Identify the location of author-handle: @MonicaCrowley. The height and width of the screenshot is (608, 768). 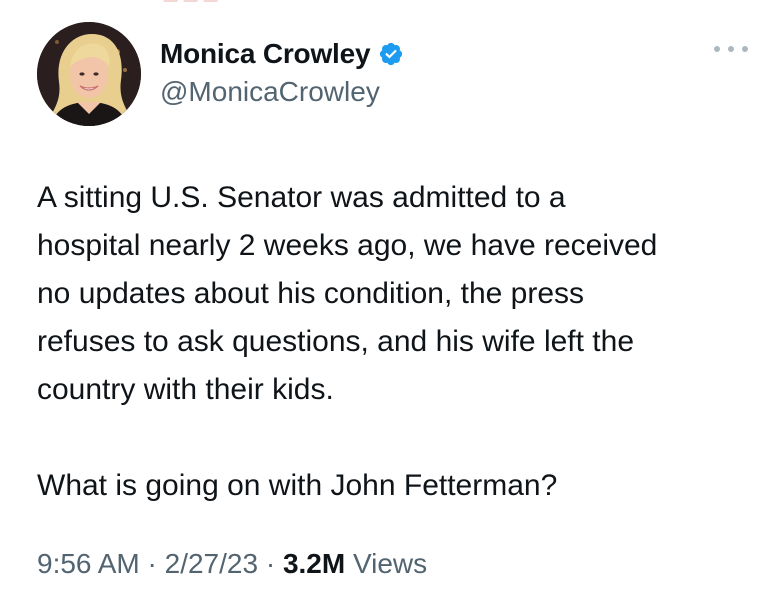
(282, 92).